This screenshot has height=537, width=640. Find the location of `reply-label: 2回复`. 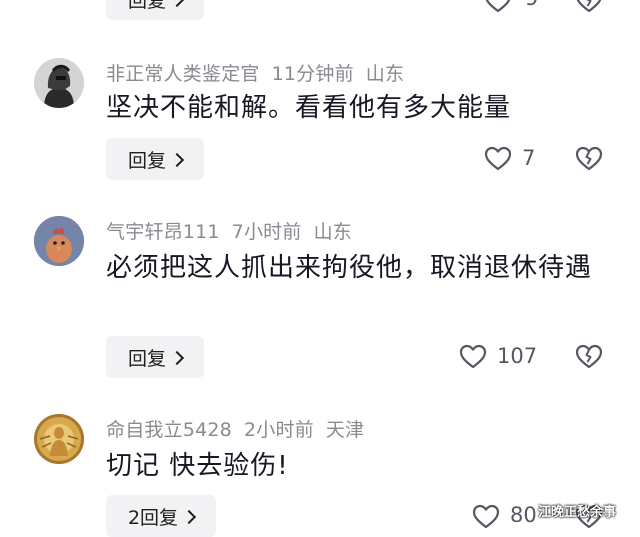

reply-label: 2回复 is located at coordinates (153, 517).